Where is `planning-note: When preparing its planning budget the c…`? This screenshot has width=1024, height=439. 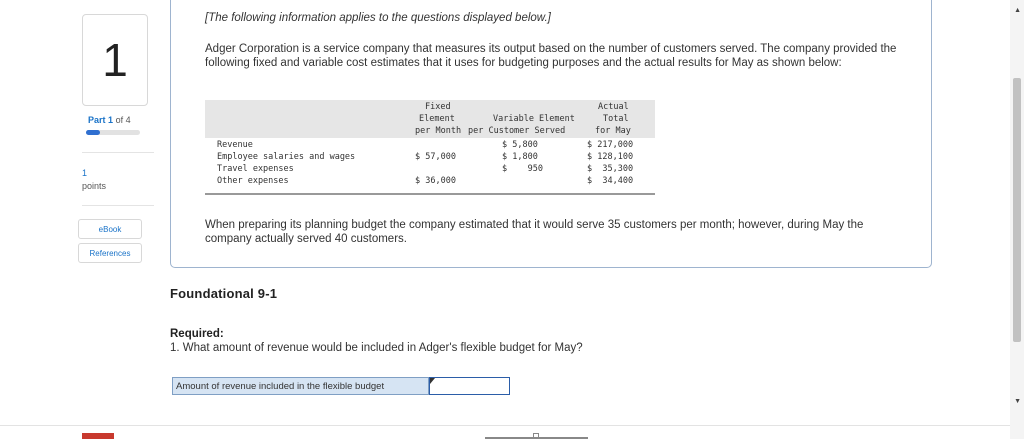 planning-note: When preparing its planning budget the c… is located at coordinates (534, 232).